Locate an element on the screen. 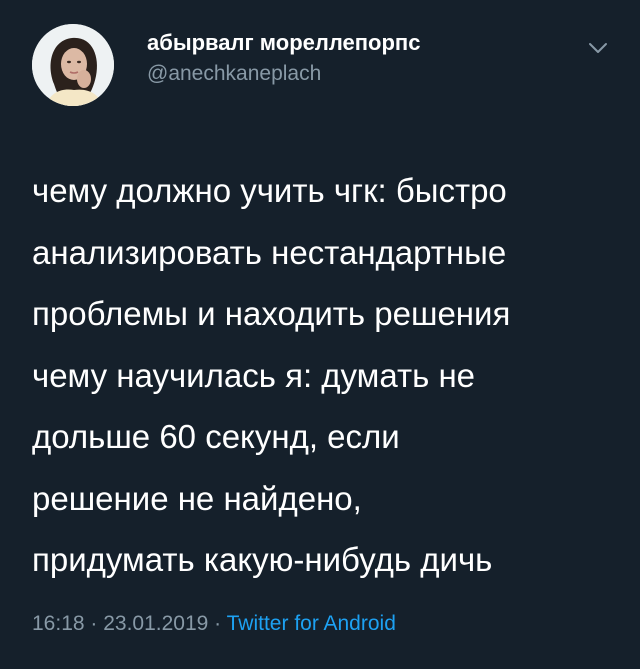 This screenshot has height=669, width=640. chevron-down-icon-graphic is located at coordinates (598, 48).